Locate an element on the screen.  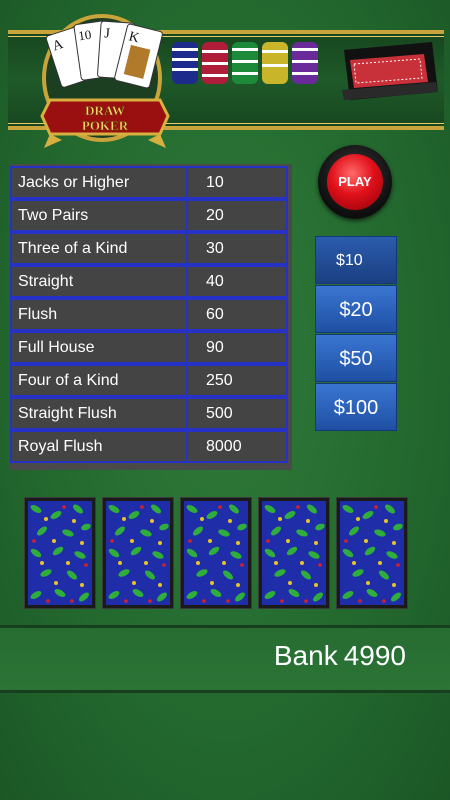
hand-name: Flush is located at coordinates (100, 314).